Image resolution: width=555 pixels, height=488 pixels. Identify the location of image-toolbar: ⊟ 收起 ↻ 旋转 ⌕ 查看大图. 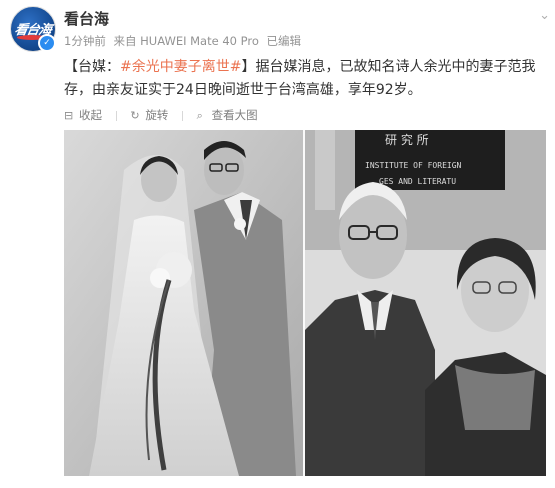
(166, 115).